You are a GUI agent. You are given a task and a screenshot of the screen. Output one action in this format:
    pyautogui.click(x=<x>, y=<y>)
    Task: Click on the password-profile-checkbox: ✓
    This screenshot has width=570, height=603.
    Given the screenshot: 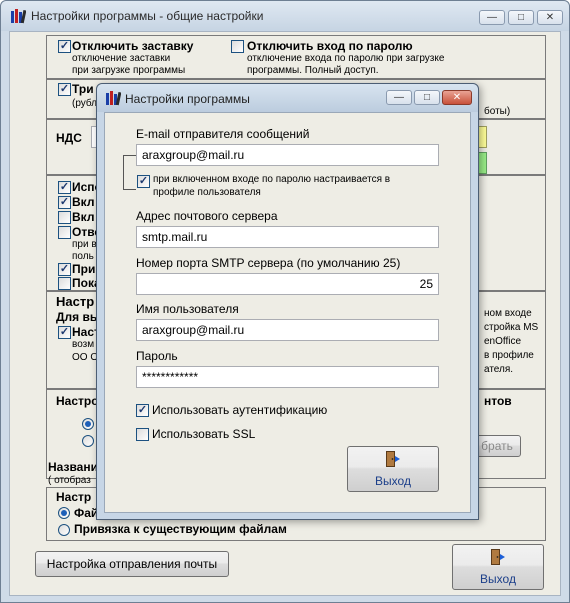 What is the action you would take?
    pyautogui.click(x=143, y=181)
    